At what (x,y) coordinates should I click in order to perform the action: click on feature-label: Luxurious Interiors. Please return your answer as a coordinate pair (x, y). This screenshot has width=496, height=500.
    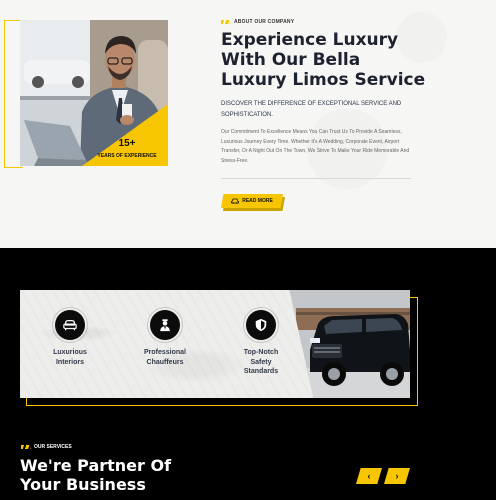
    Looking at the image, I should click on (70, 357).